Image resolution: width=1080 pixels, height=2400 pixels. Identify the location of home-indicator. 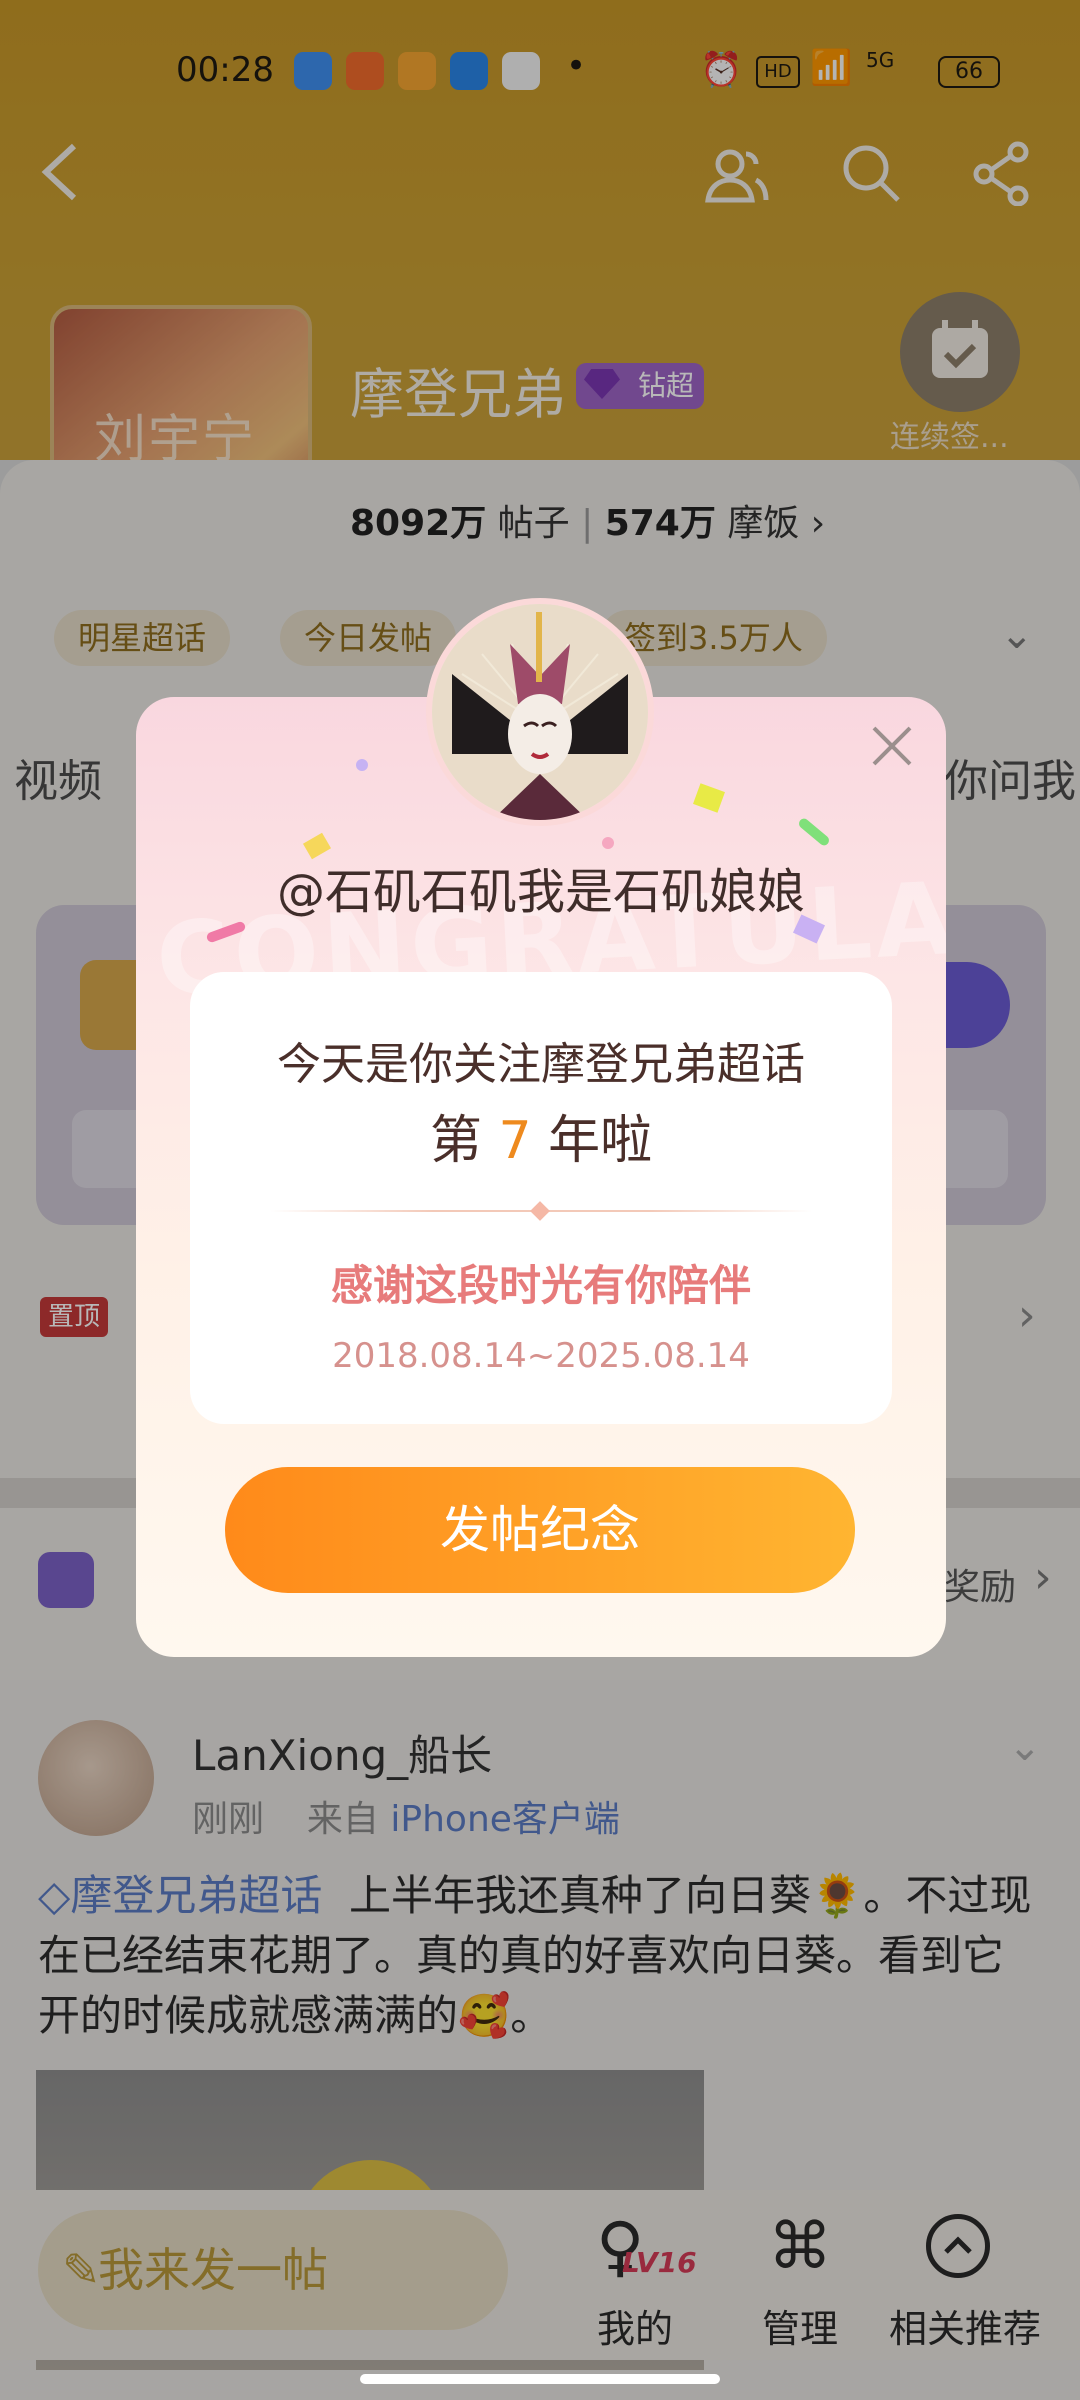
(540, 2379).